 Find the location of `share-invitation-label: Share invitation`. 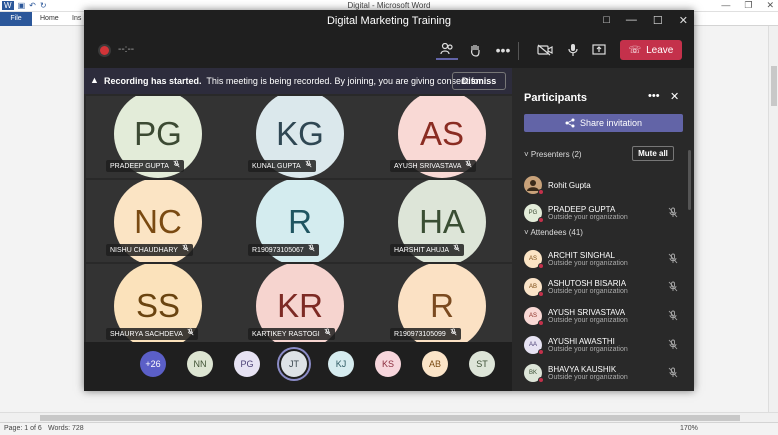

share-invitation-label: Share invitation is located at coordinates (611, 123).